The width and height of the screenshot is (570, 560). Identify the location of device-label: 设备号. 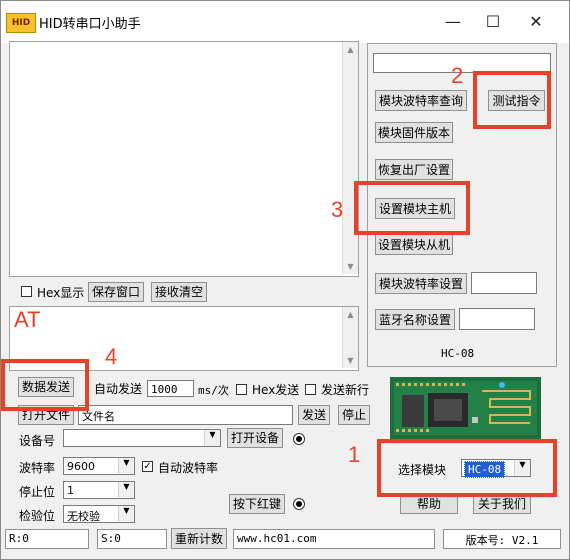
(37, 441).